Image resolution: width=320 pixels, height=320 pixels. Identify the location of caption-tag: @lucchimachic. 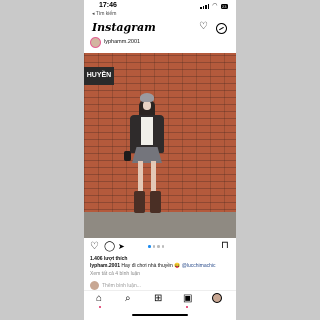
(198, 266).